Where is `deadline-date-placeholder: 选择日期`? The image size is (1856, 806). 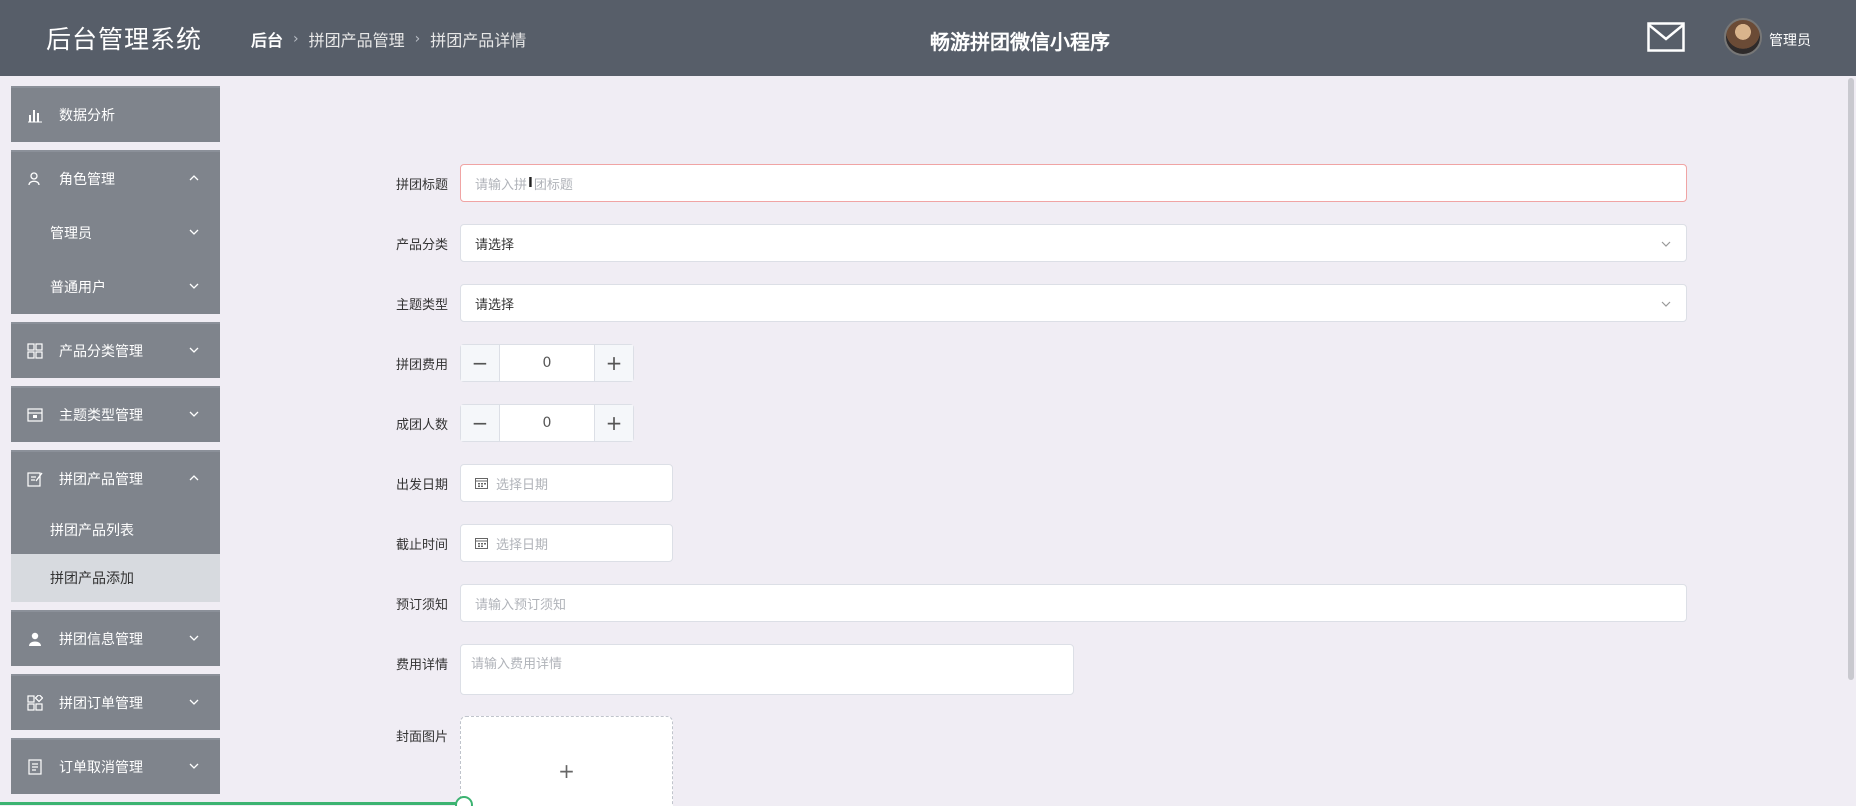 deadline-date-placeholder: 选择日期 is located at coordinates (522, 545).